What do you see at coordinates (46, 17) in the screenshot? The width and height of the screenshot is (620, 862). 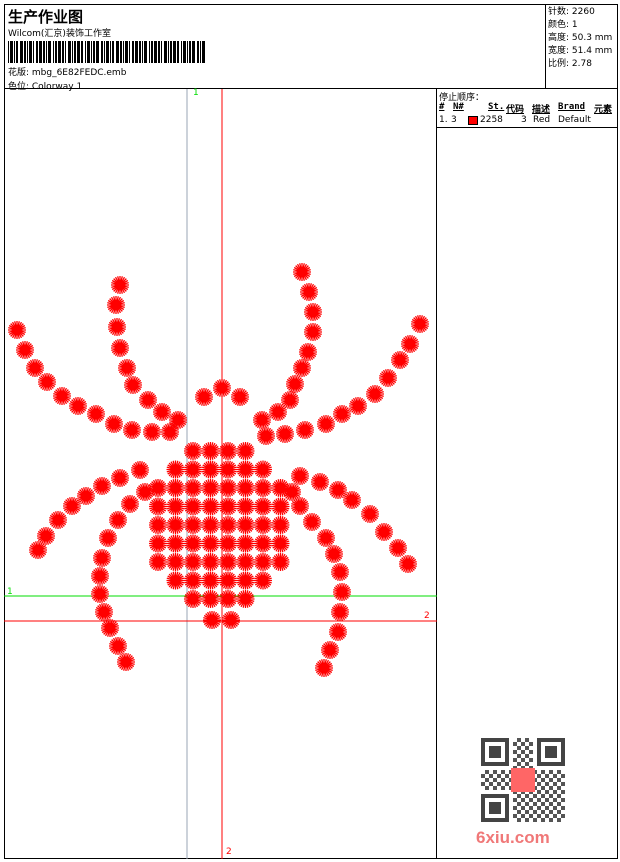 I see `page-title: 生产作业图` at bounding box center [46, 17].